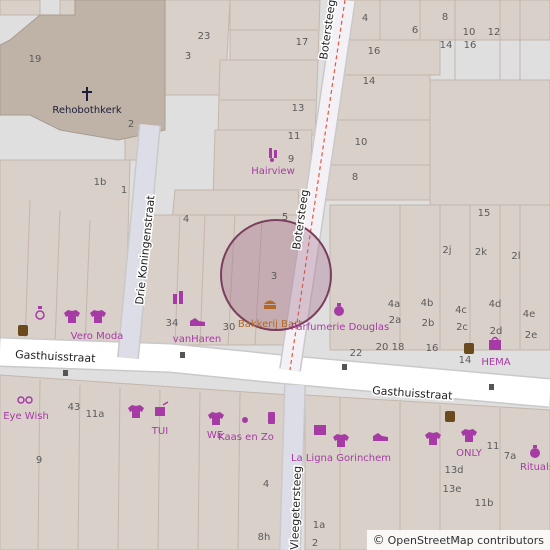 This screenshot has height=550, width=550. I want to click on housenumber: 2c, so click(462, 327).